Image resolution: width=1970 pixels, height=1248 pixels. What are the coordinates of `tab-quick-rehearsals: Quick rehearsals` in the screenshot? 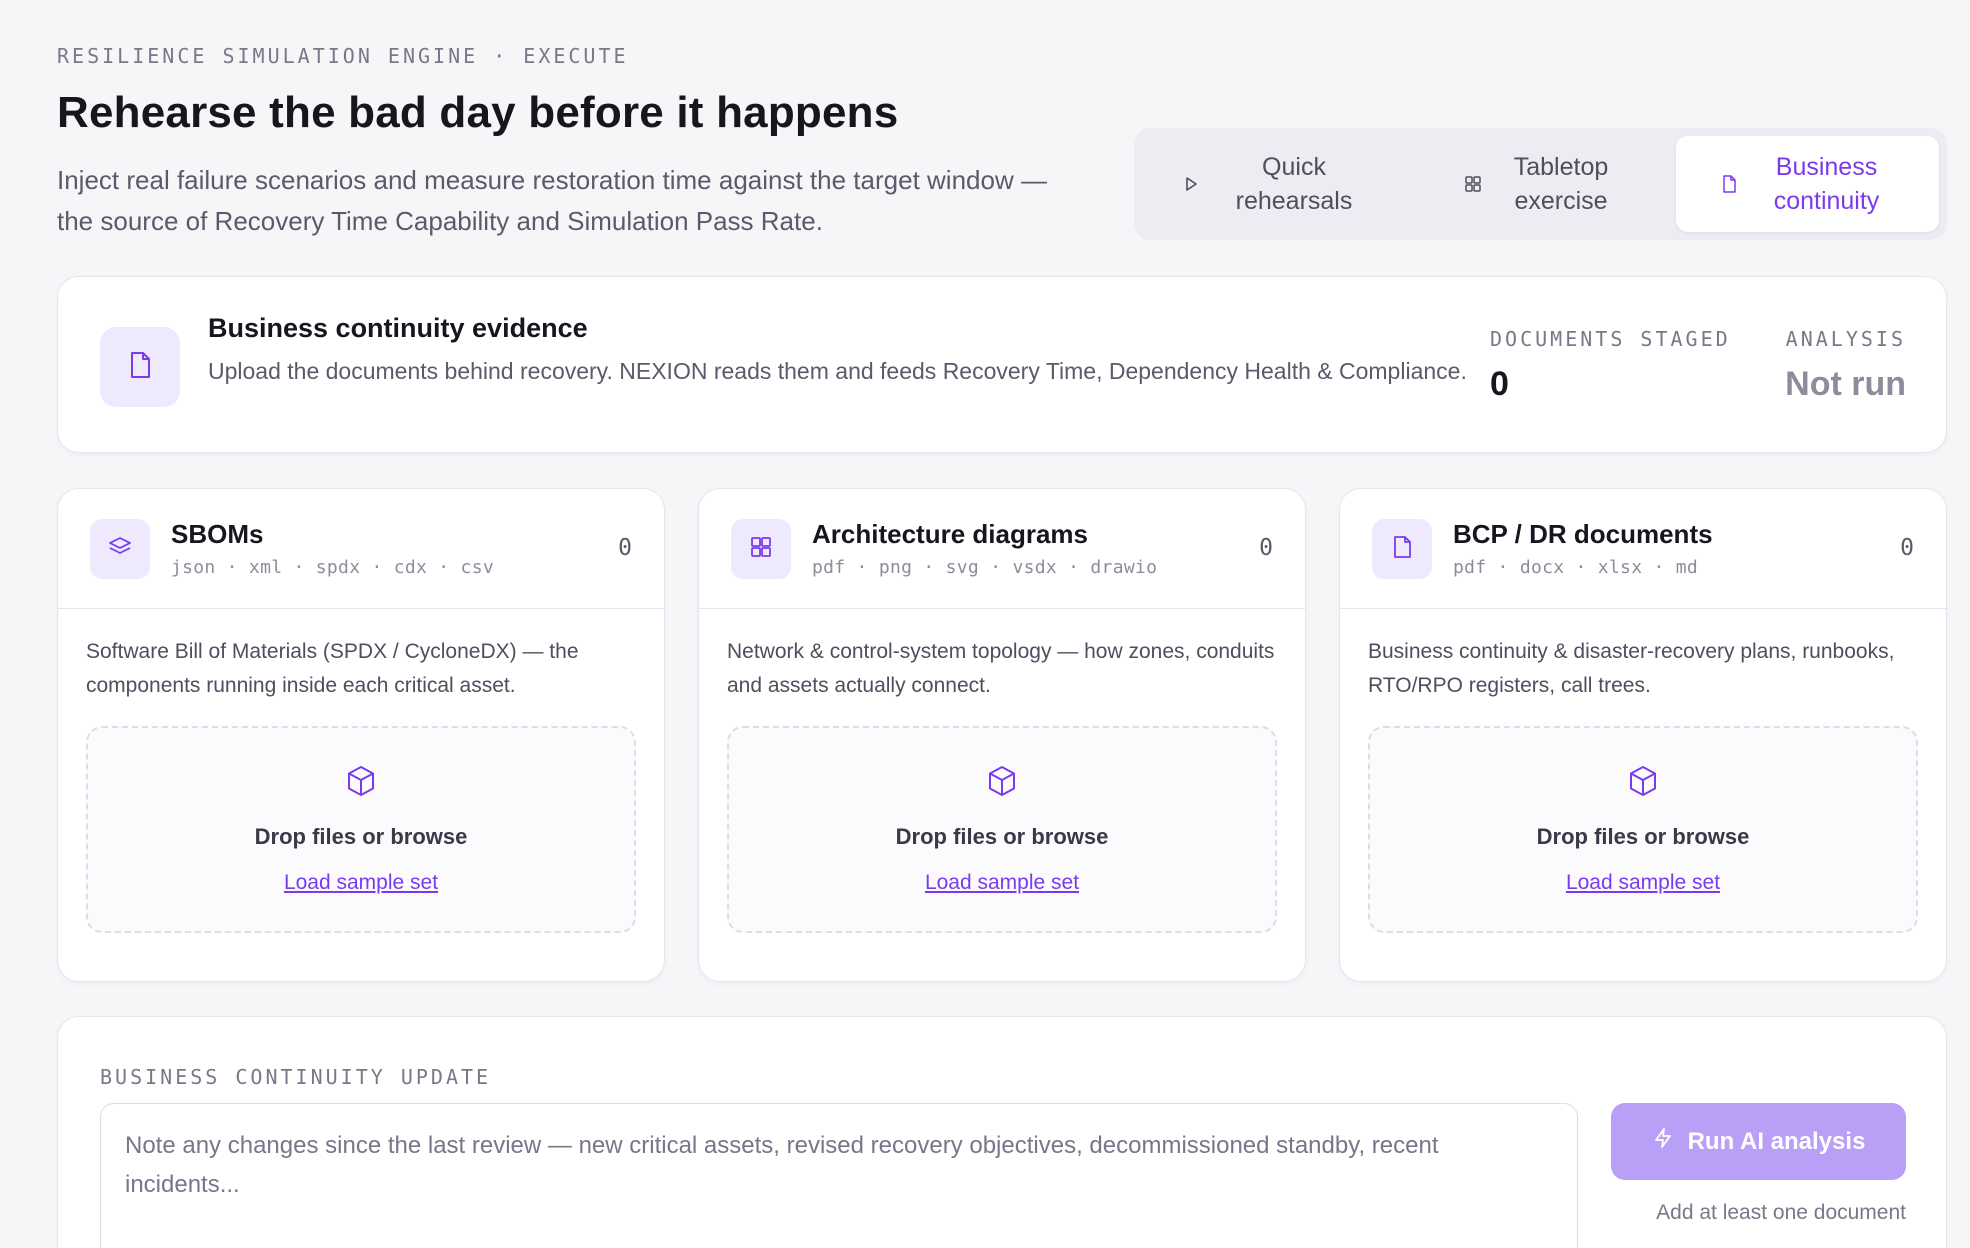 It's located at (1275, 184).